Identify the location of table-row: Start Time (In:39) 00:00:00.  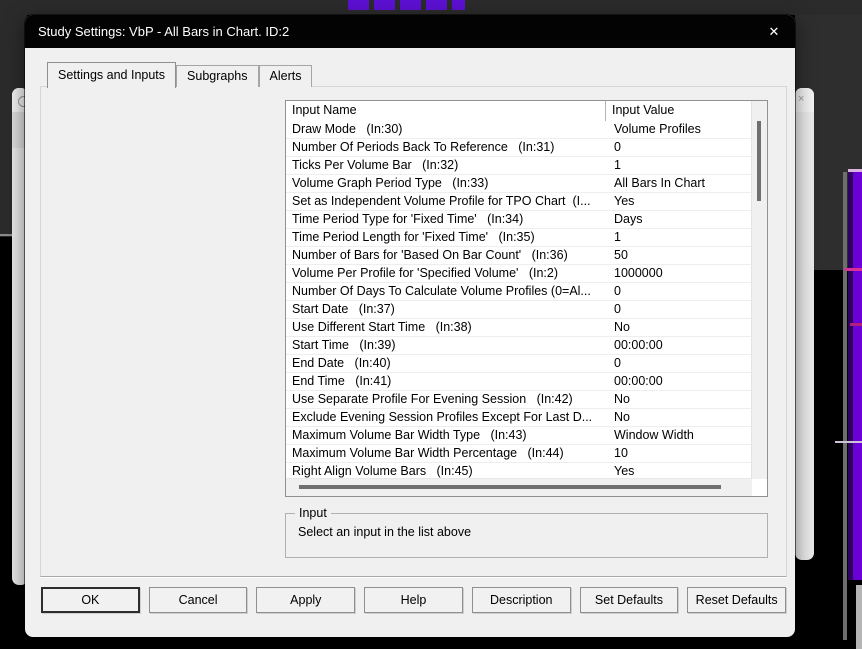
(519, 346).